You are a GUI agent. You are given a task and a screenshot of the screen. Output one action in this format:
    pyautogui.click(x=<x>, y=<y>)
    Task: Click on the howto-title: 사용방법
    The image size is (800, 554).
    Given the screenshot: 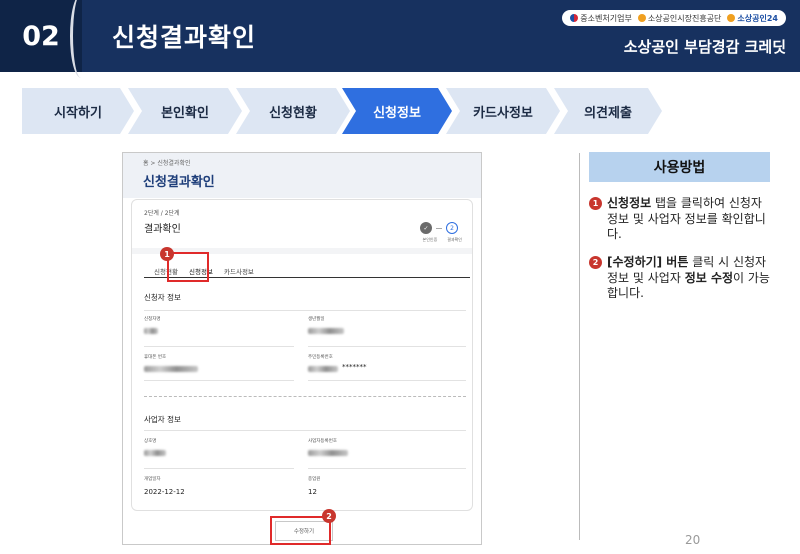 What is the action you would take?
    pyautogui.click(x=679, y=167)
    